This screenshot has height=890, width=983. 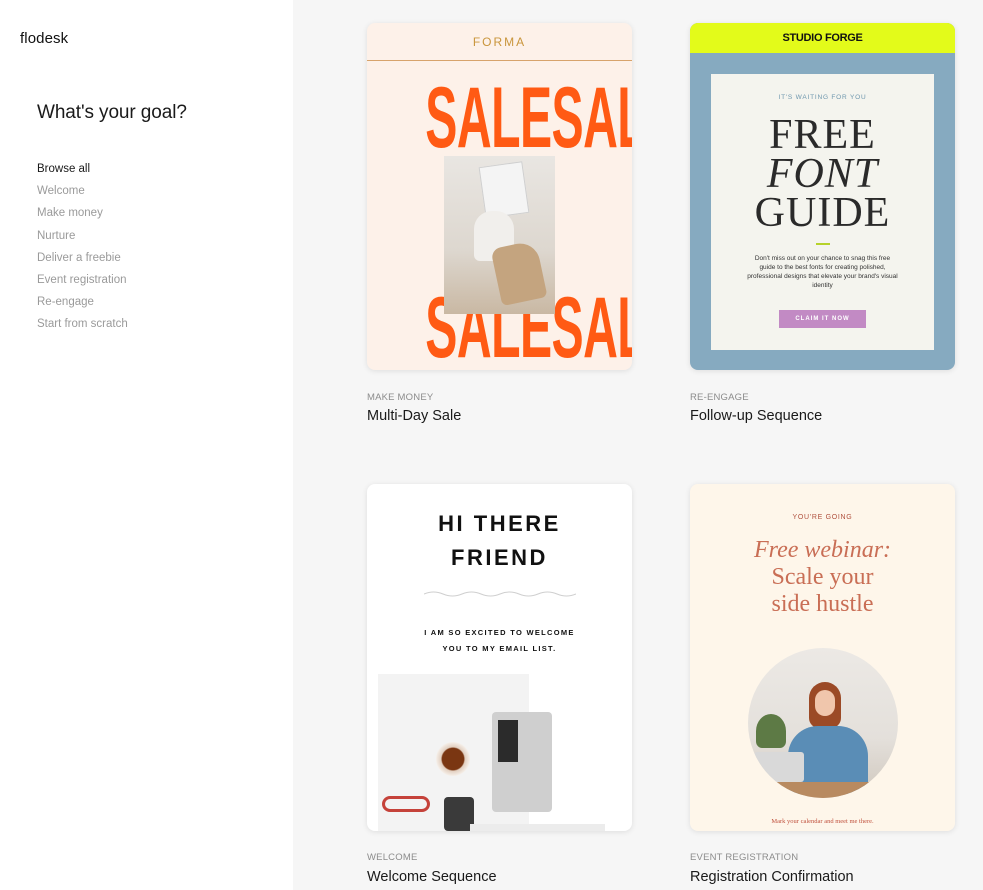 I want to click on magazine-shape, so click(x=504, y=190).